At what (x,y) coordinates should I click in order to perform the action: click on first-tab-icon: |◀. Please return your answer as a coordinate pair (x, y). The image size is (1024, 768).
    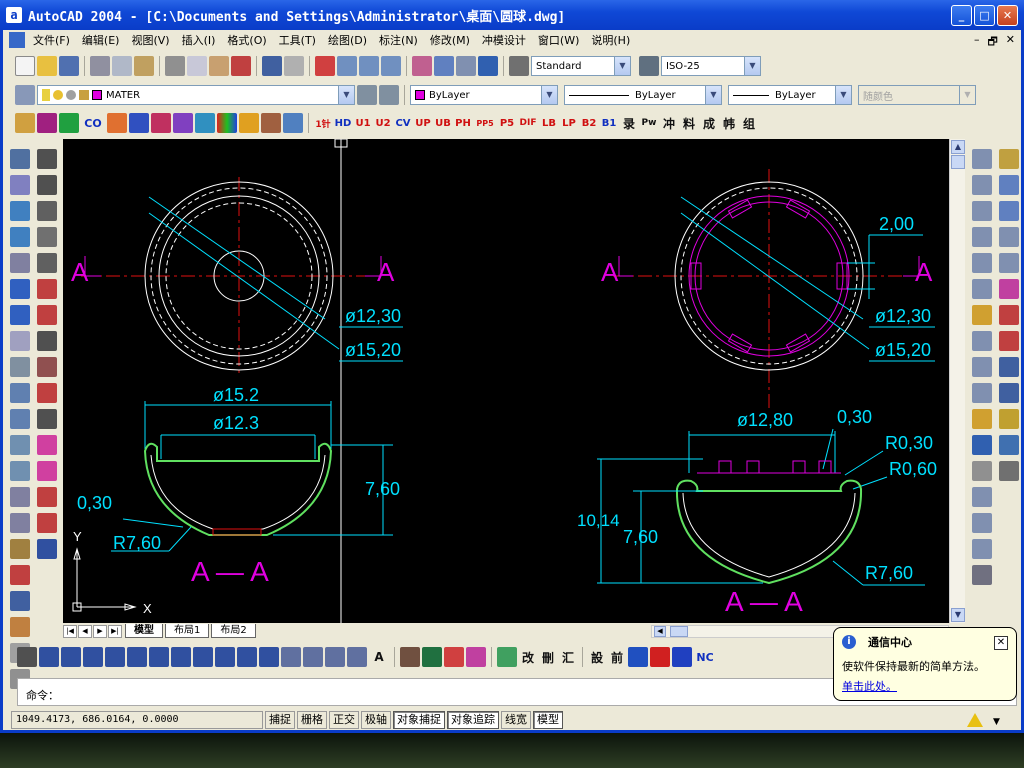
    Looking at the image, I should click on (70, 631).